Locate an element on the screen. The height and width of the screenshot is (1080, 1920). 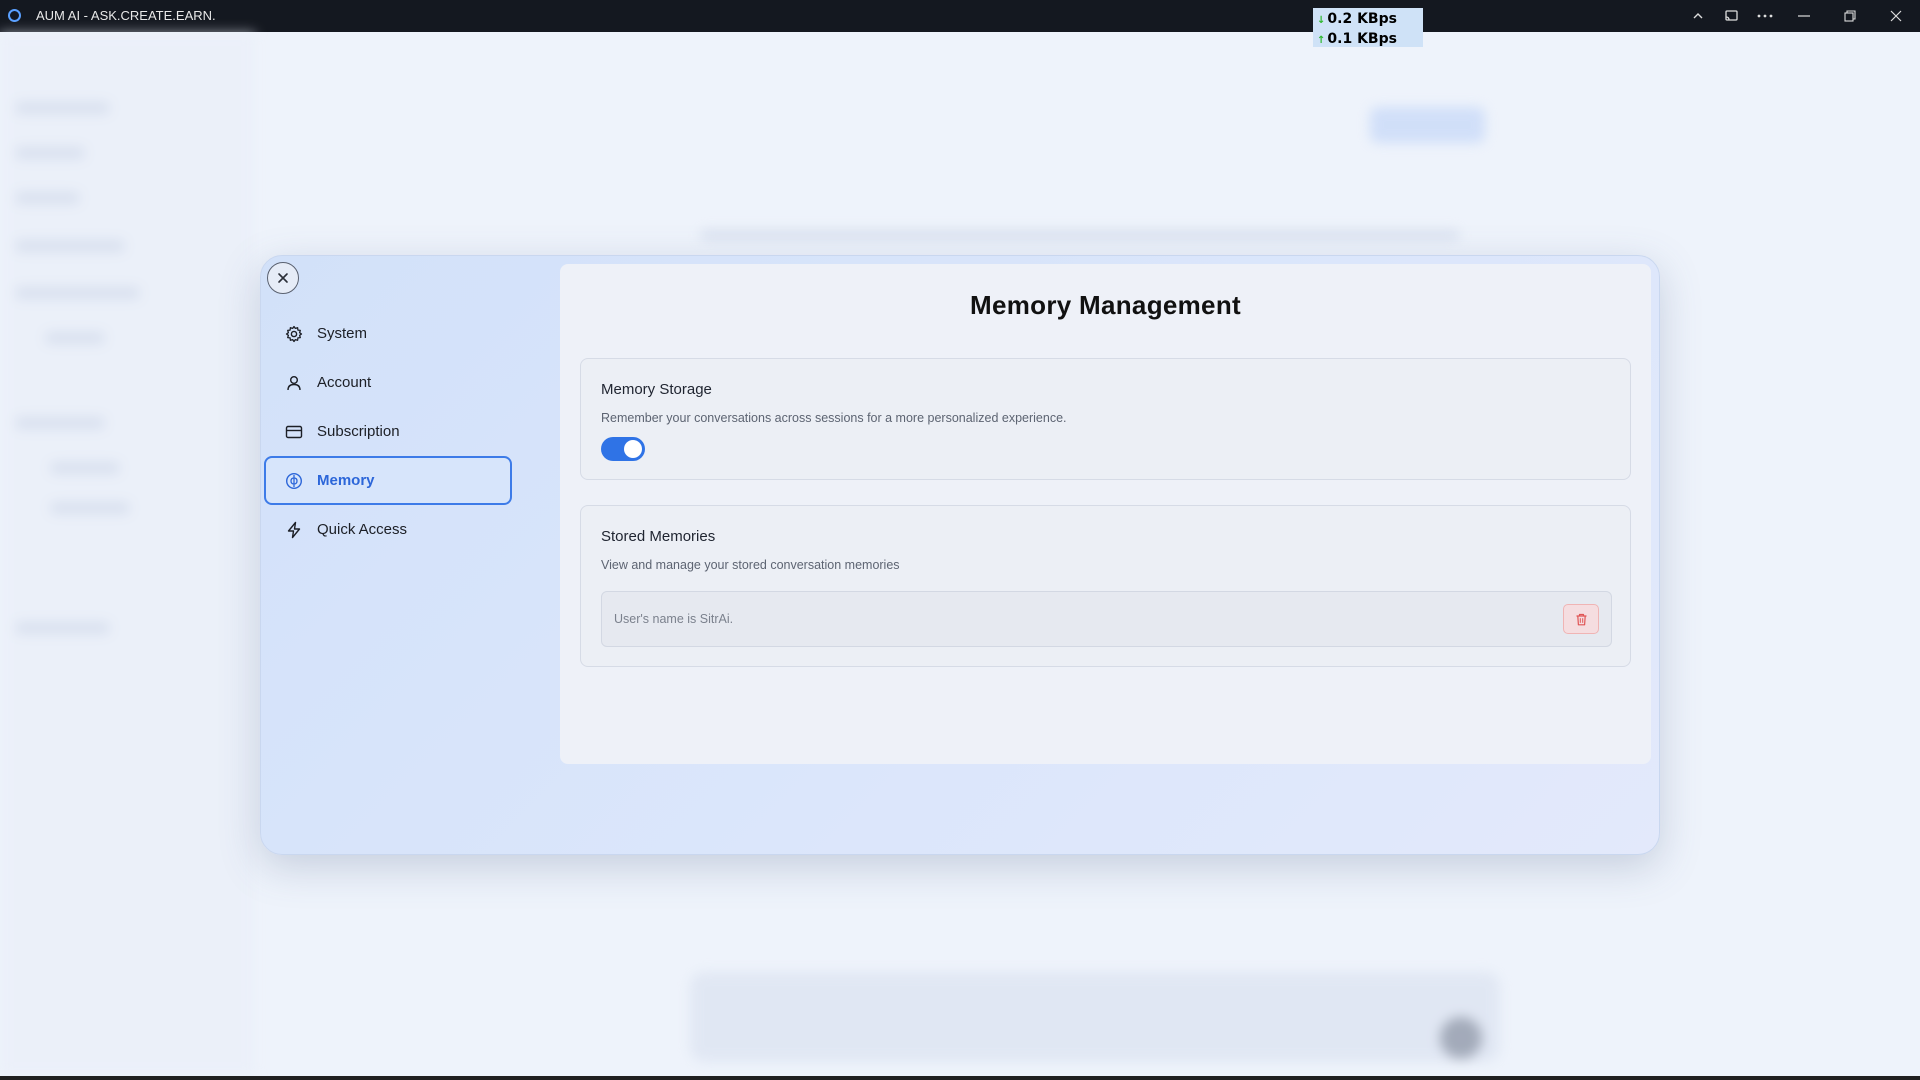
memory-storage-toggle is located at coordinates (623, 449).